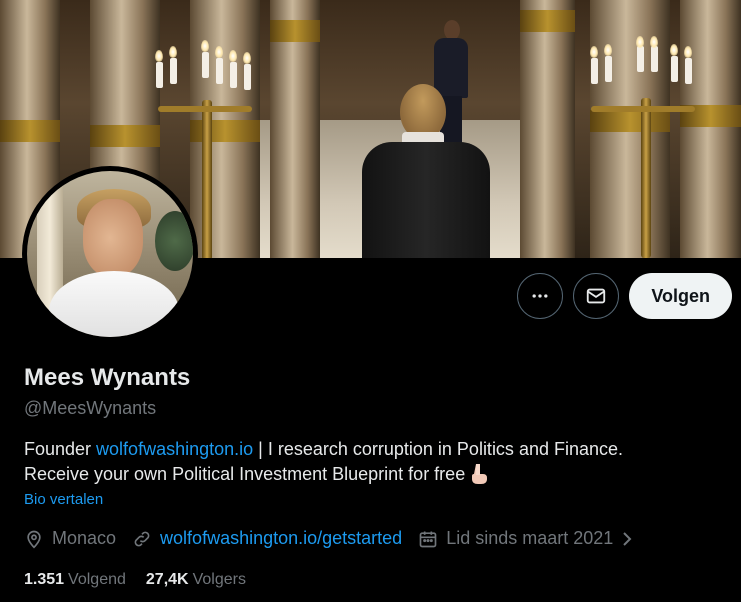 Image resolution: width=741 pixels, height=602 pixels. I want to click on website-item: wolfofwashington.io/getstarted, so click(267, 538).